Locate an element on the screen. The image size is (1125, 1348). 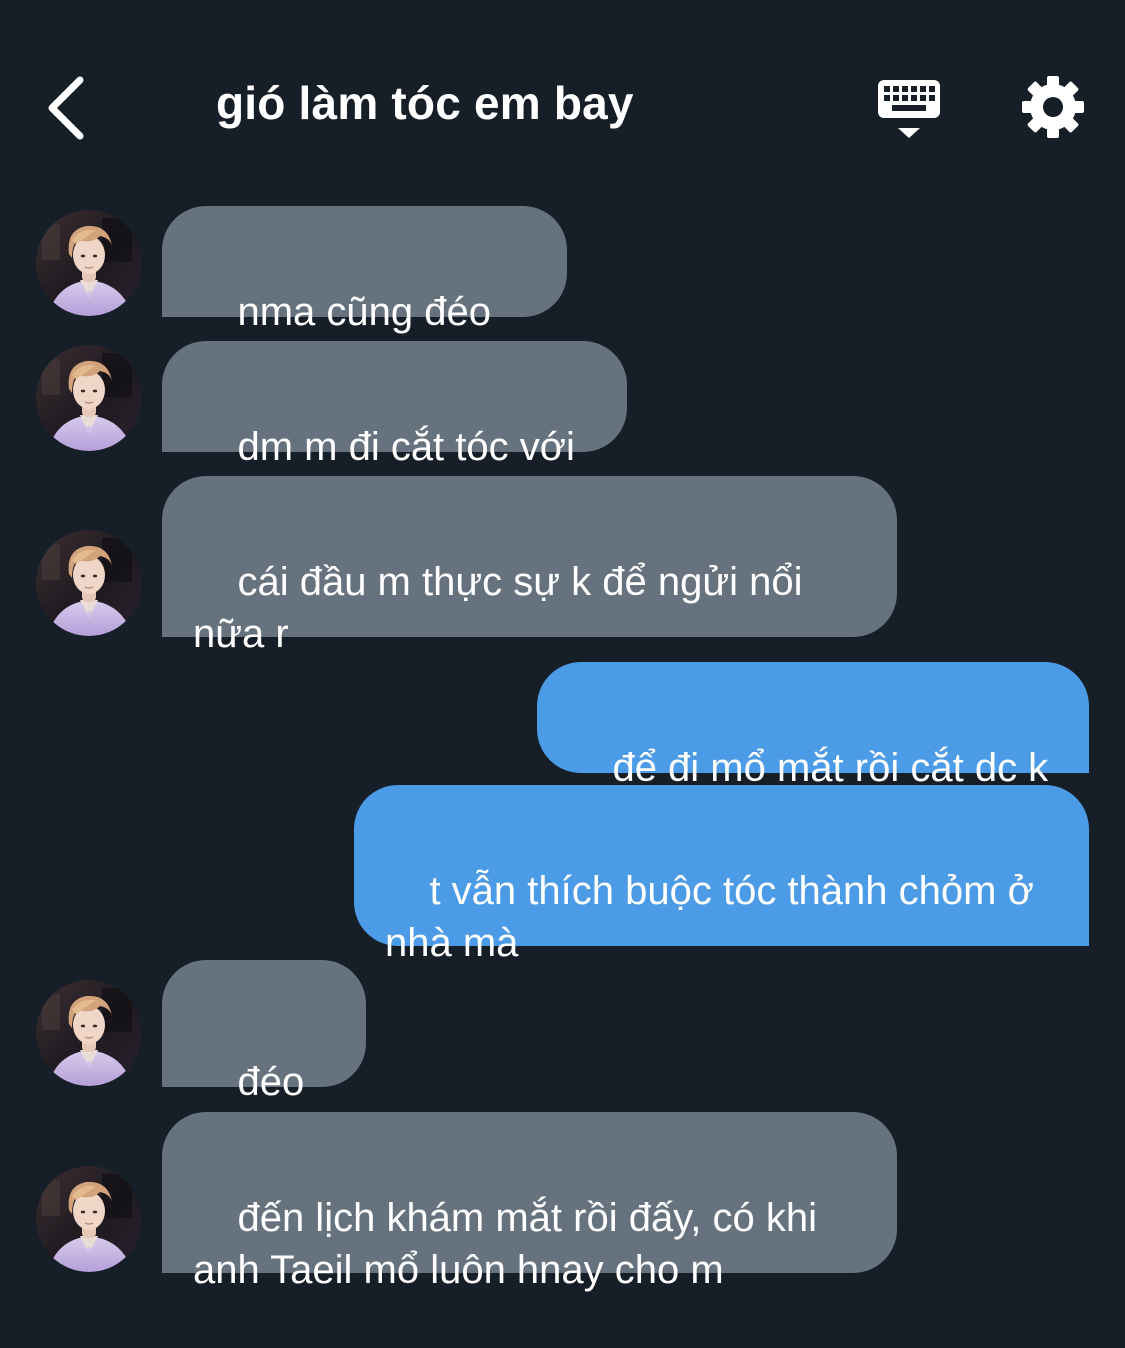
settings-button is located at coordinates (1053, 107).